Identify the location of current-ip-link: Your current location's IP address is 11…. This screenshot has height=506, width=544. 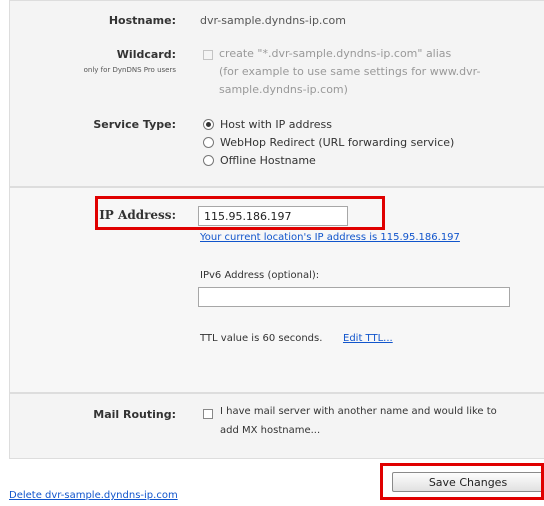
(330, 237).